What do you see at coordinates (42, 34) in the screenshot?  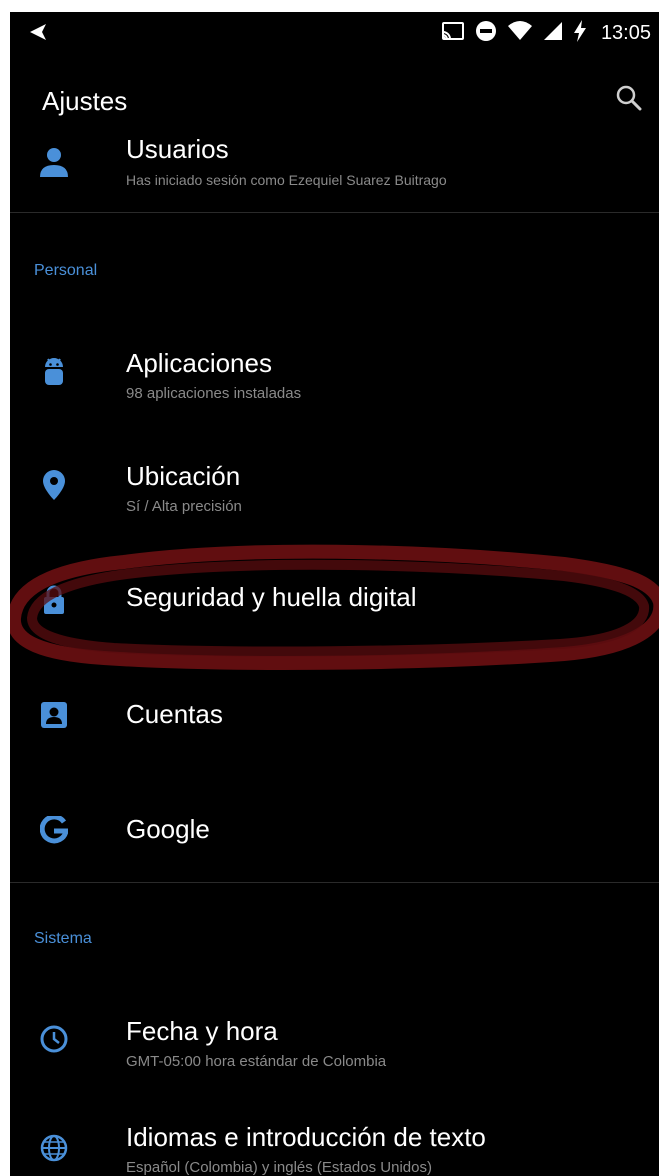 I see `back-arrow-icon` at bounding box center [42, 34].